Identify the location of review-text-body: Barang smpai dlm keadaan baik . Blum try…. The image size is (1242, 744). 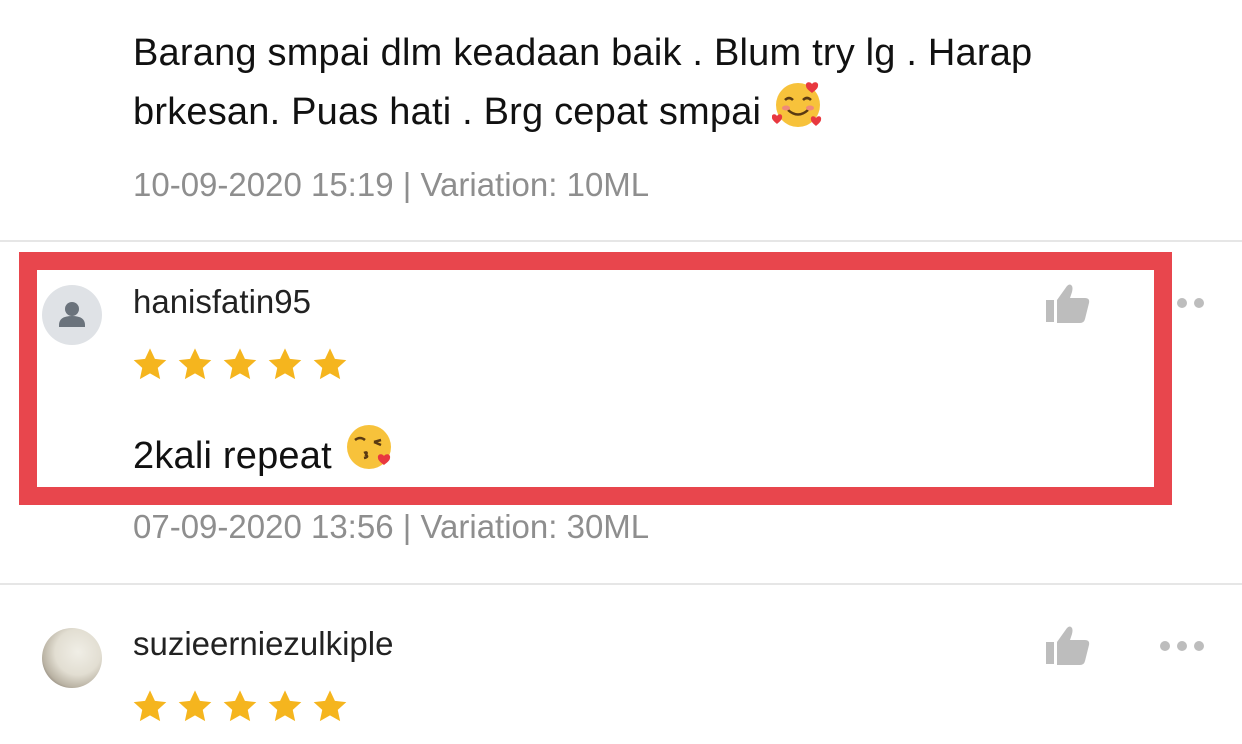
(583, 82).